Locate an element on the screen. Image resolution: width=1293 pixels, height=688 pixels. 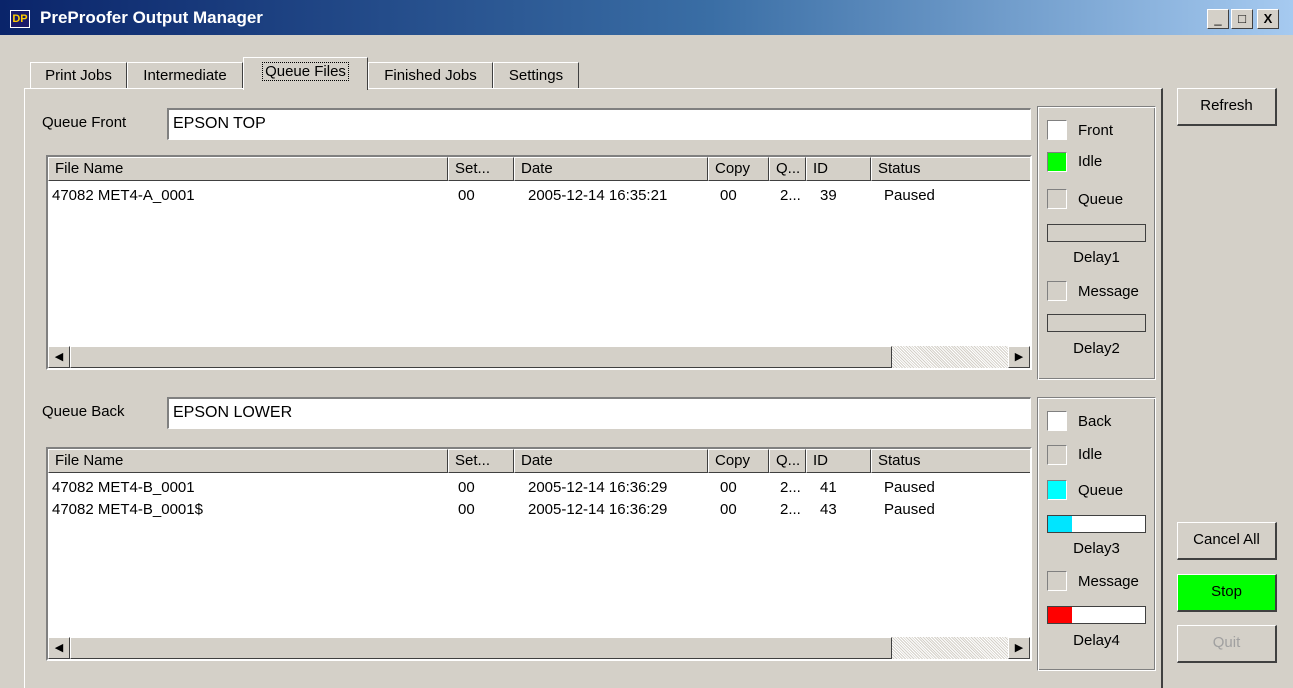
cell-date: 2005-12-14 16:35:21 is located at coordinates (598, 195).